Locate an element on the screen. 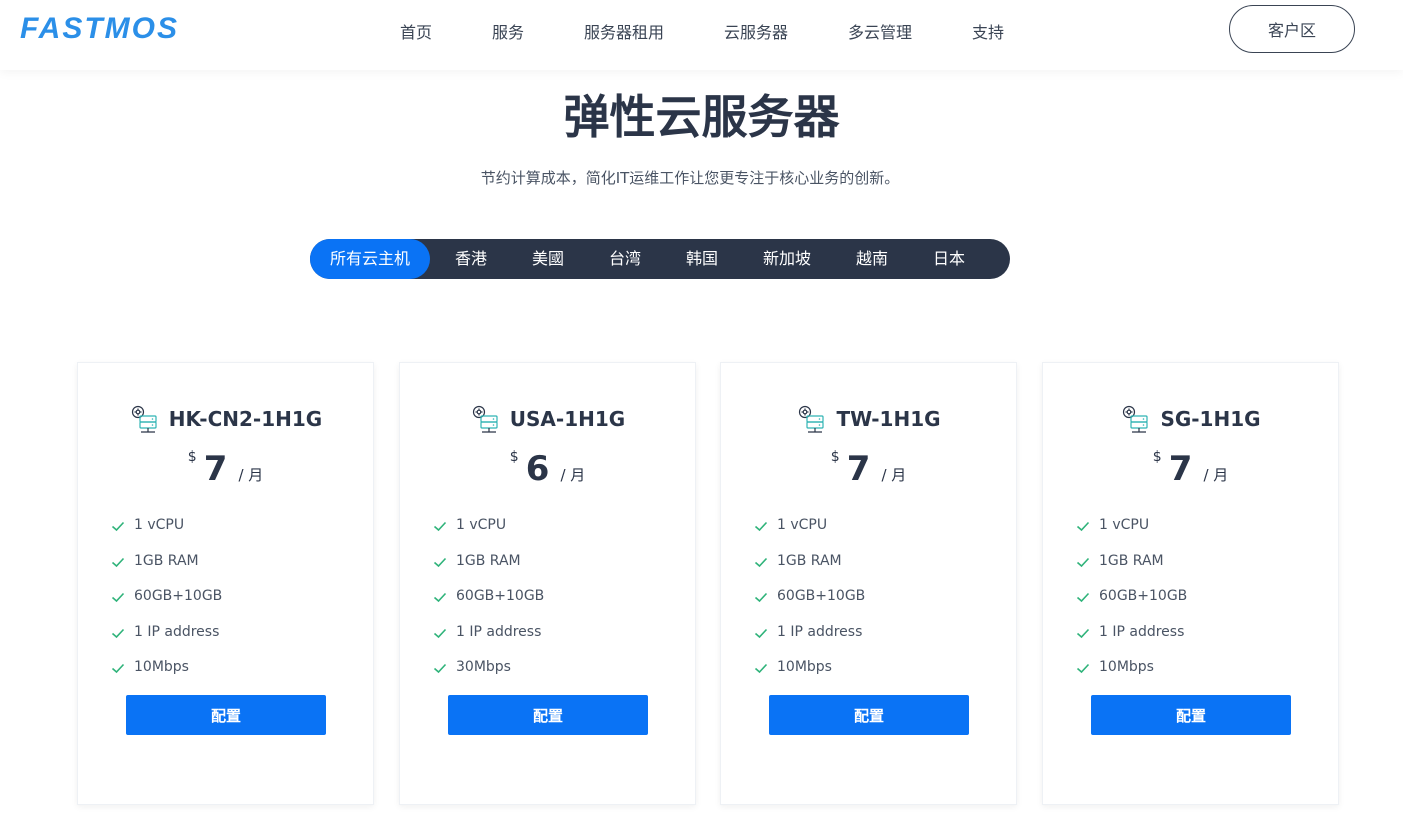  plan-header: TW-1H1G is located at coordinates (868, 419).